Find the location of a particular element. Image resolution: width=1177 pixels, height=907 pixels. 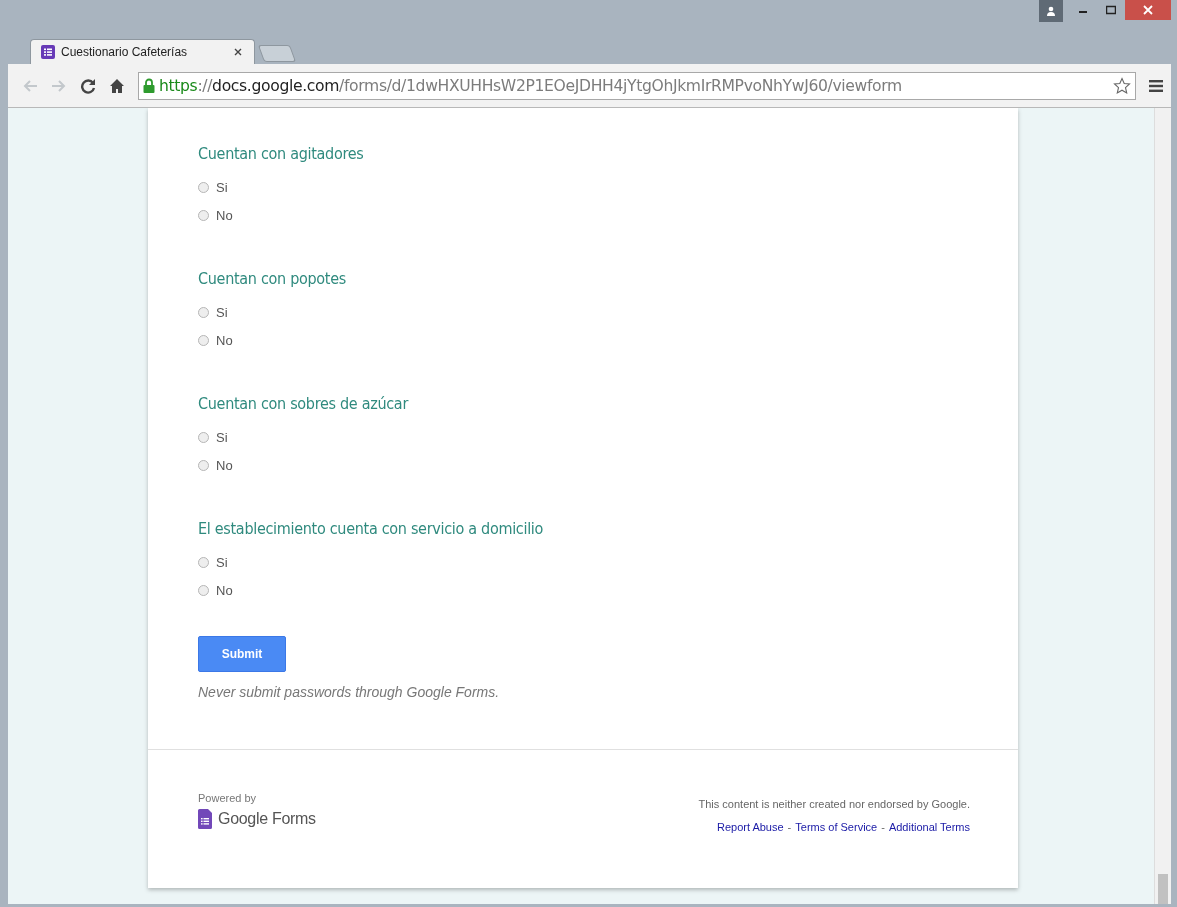

reload-icon is located at coordinates (88, 85).